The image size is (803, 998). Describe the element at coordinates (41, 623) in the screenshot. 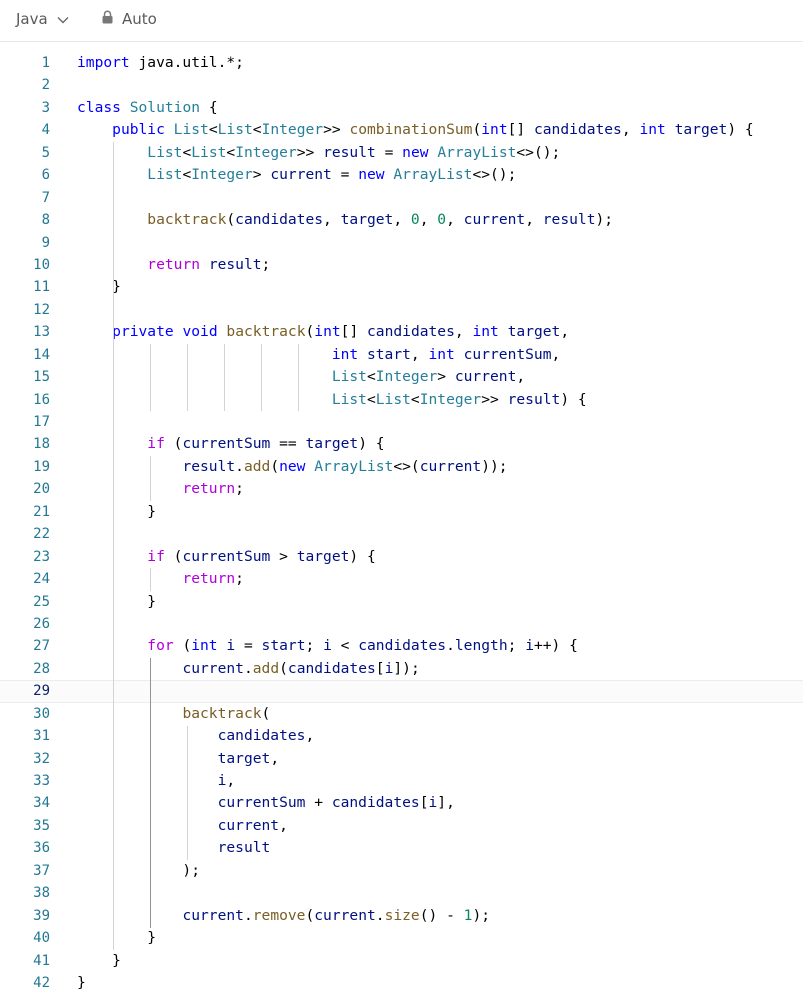

I see `line-number: 26` at that location.